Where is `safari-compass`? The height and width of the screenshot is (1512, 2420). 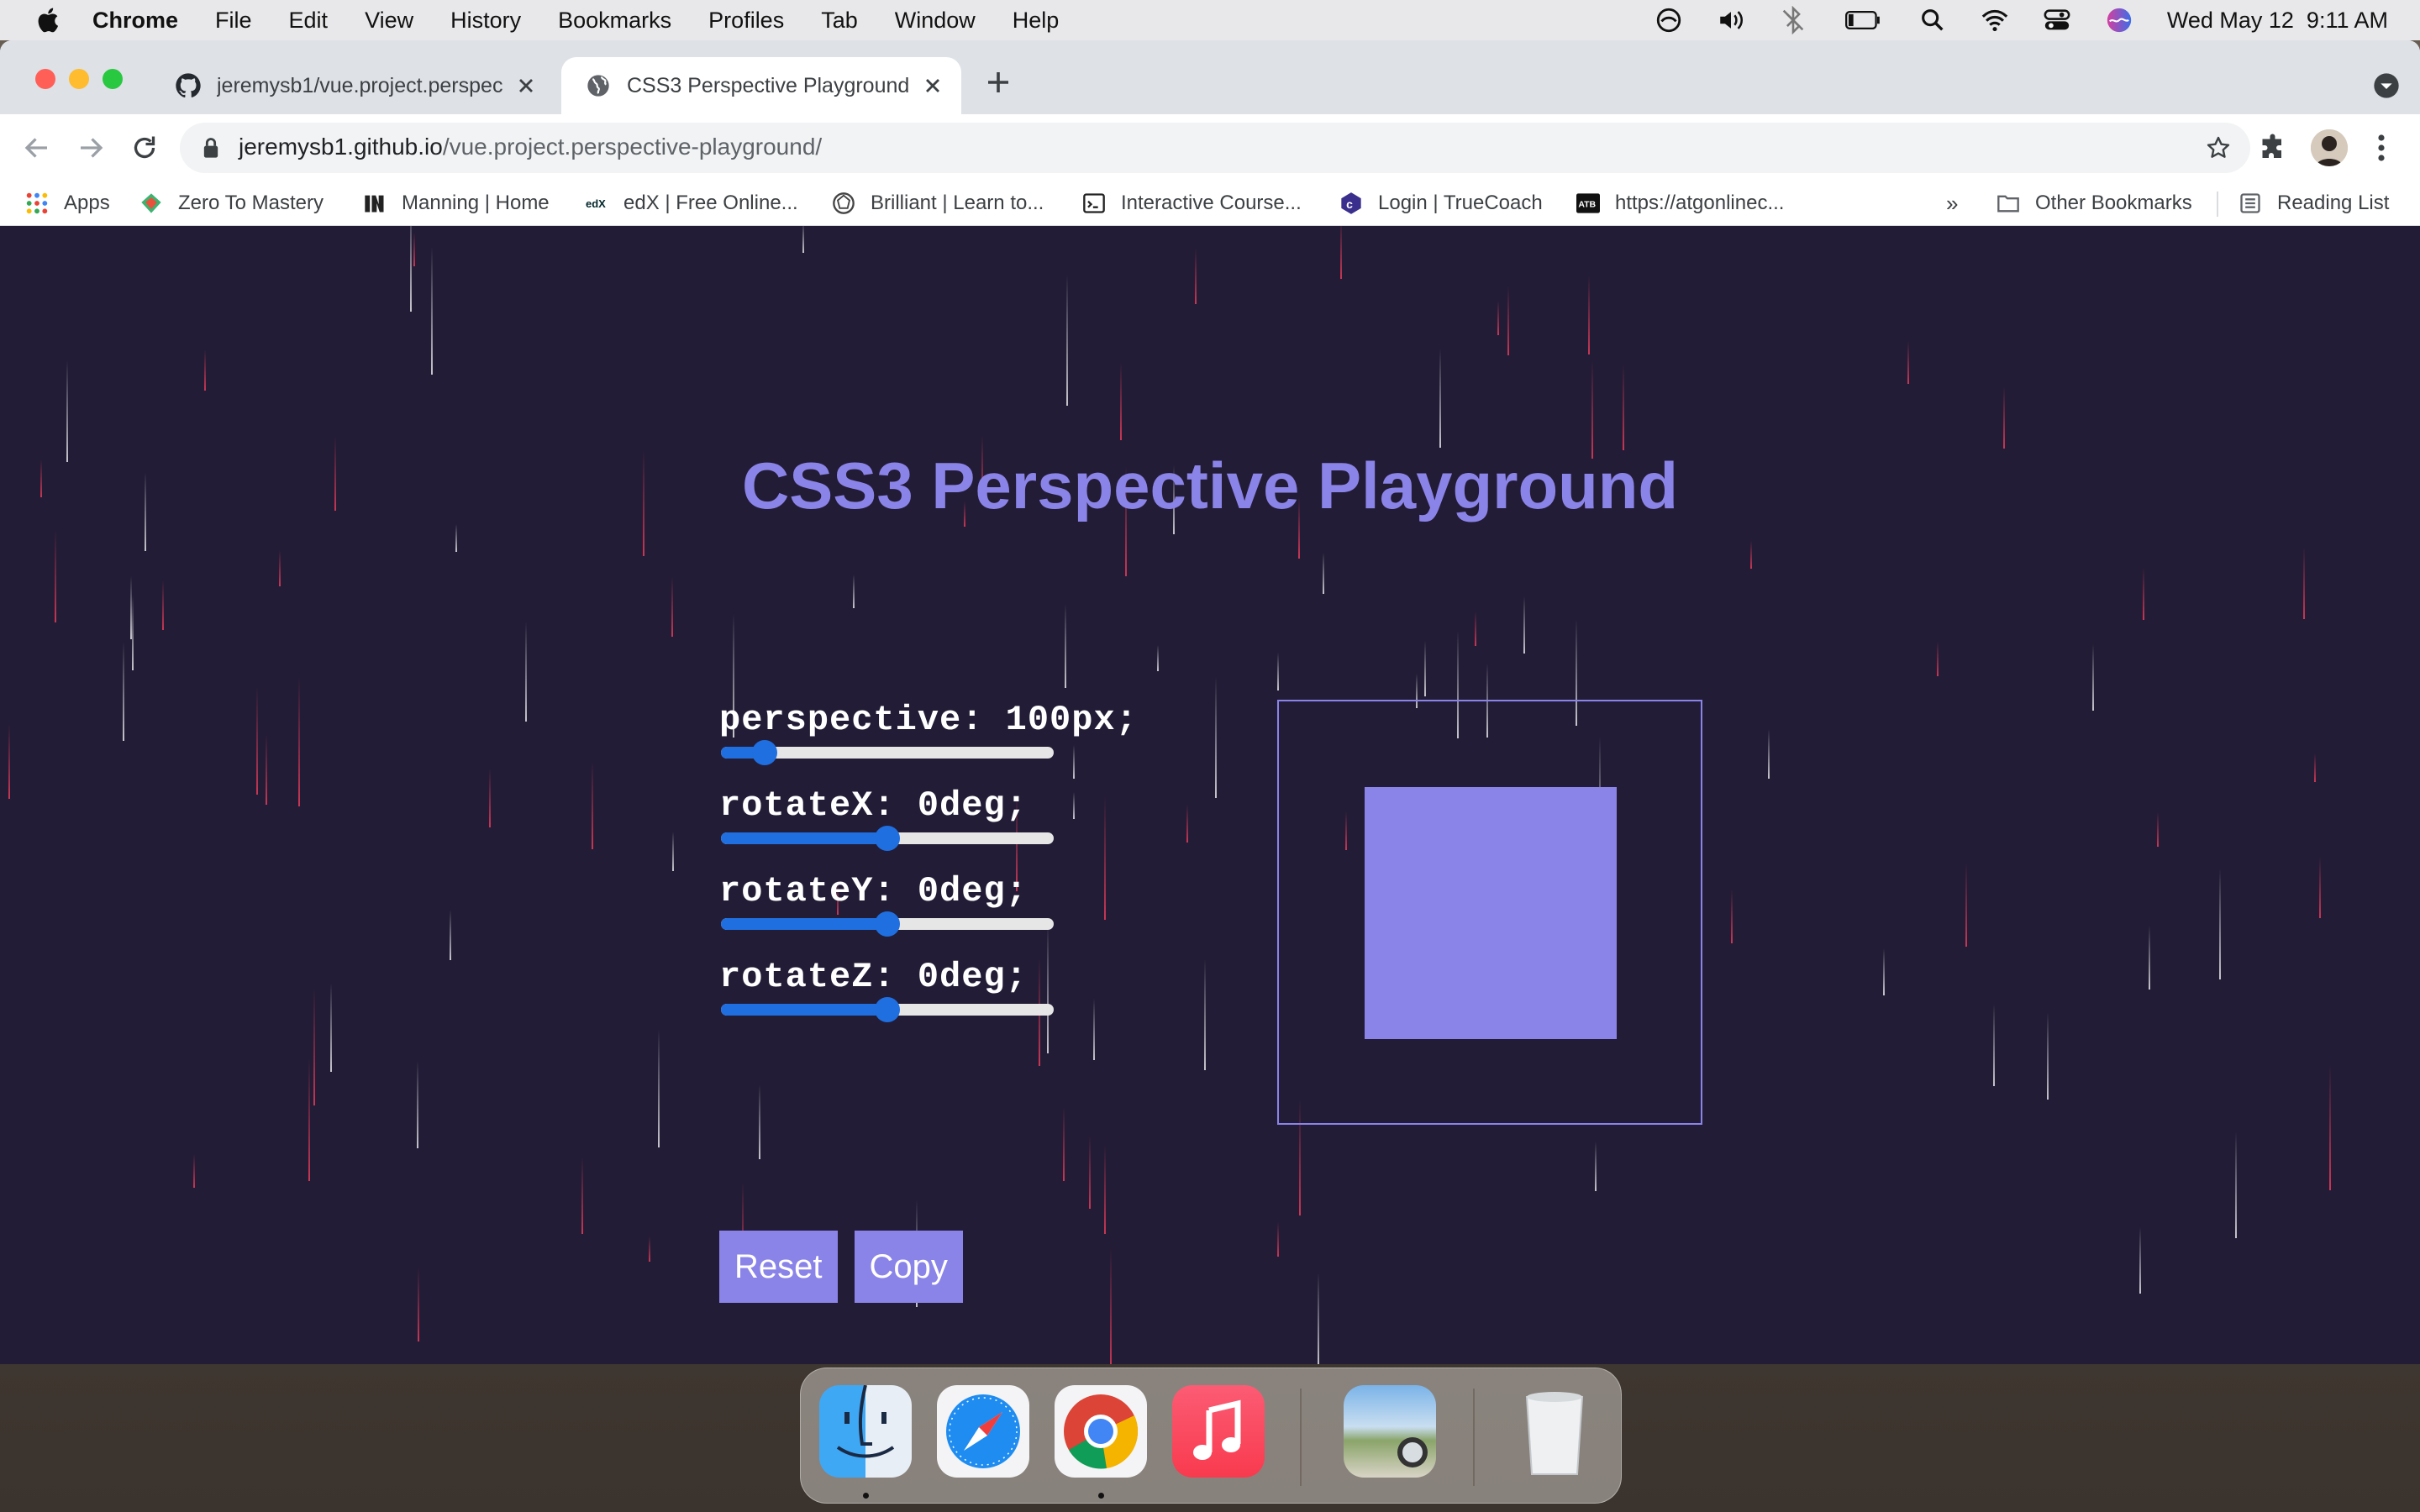 safari-compass is located at coordinates (983, 1431).